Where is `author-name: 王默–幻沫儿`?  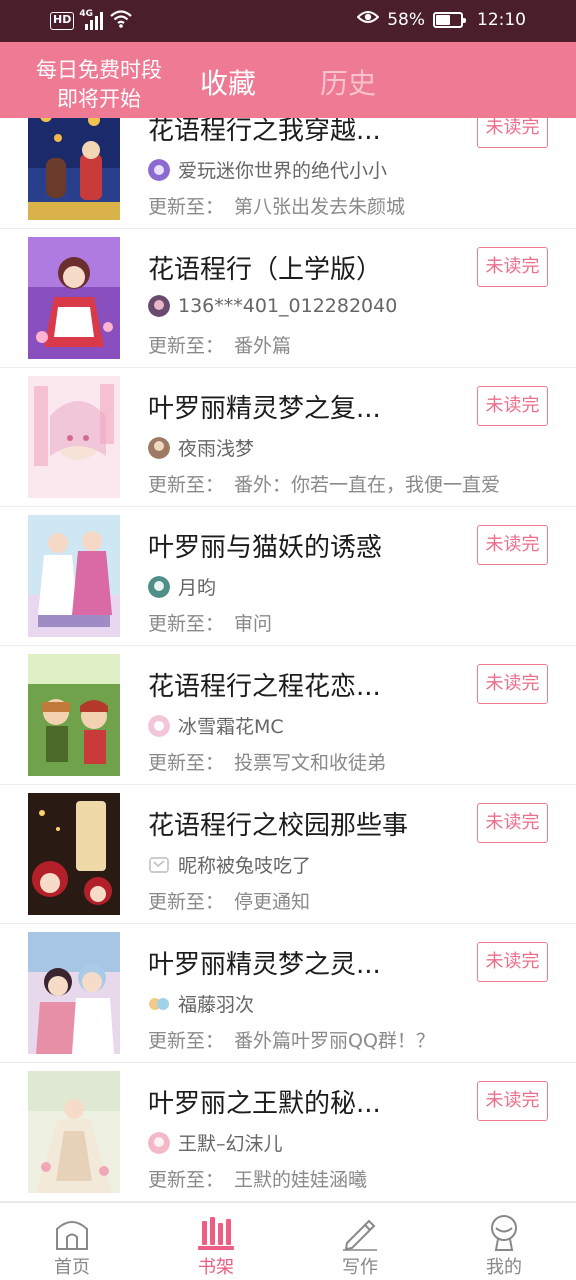 author-name: 王默–幻沫儿 is located at coordinates (230, 1144).